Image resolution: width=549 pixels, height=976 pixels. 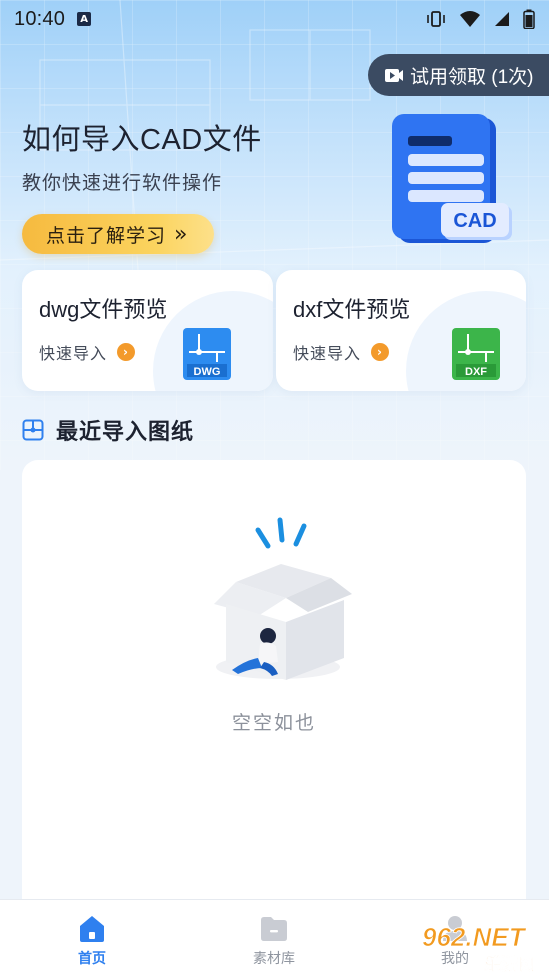 I want to click on nav-item-home: 首页, so click(x=92, y=940).